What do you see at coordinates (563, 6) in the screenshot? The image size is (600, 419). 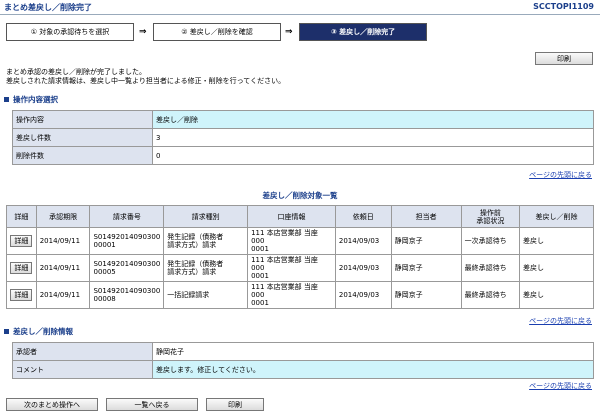 I see `screen-id: SCCTOPI1109` at bounding box center [563, 6].